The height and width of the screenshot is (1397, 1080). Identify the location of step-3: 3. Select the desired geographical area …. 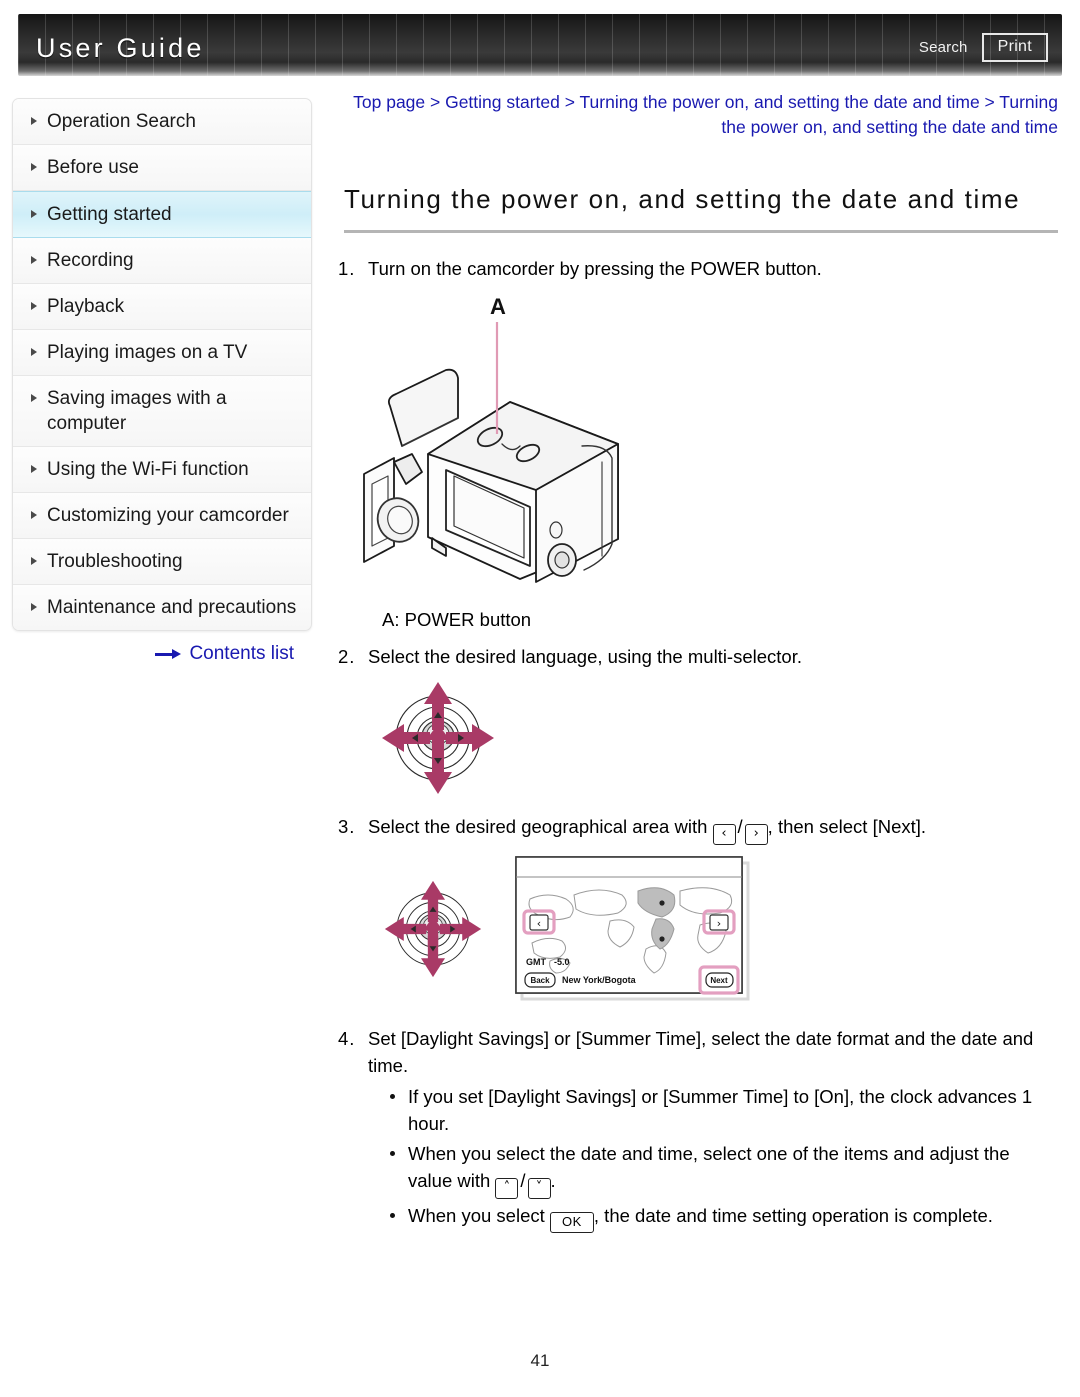
(698, 829).